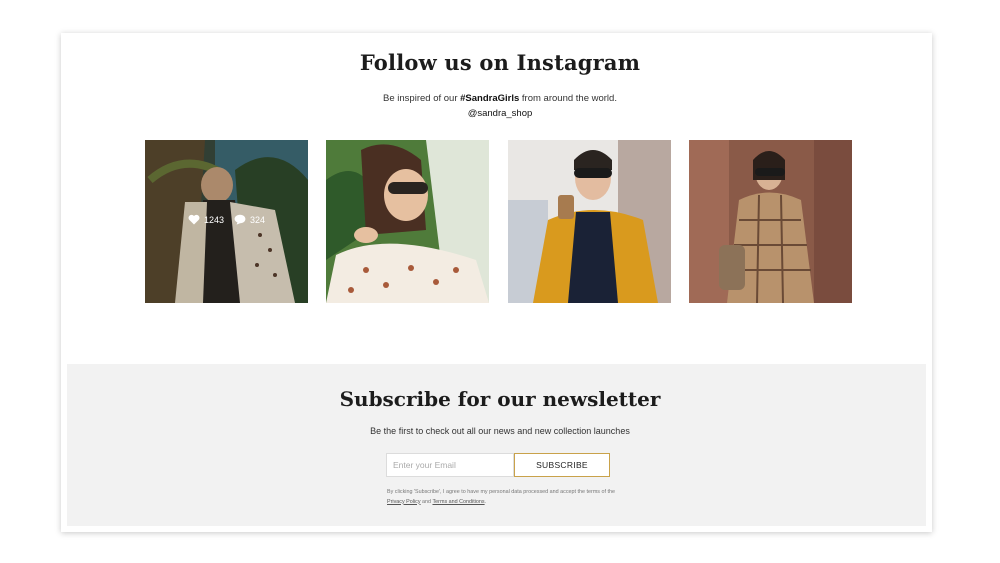 The image size is (1000, 563). What do you see at coordinates (240, 219) in the screenshot?
I see `comment-icon` at bounding box center [240, 219].